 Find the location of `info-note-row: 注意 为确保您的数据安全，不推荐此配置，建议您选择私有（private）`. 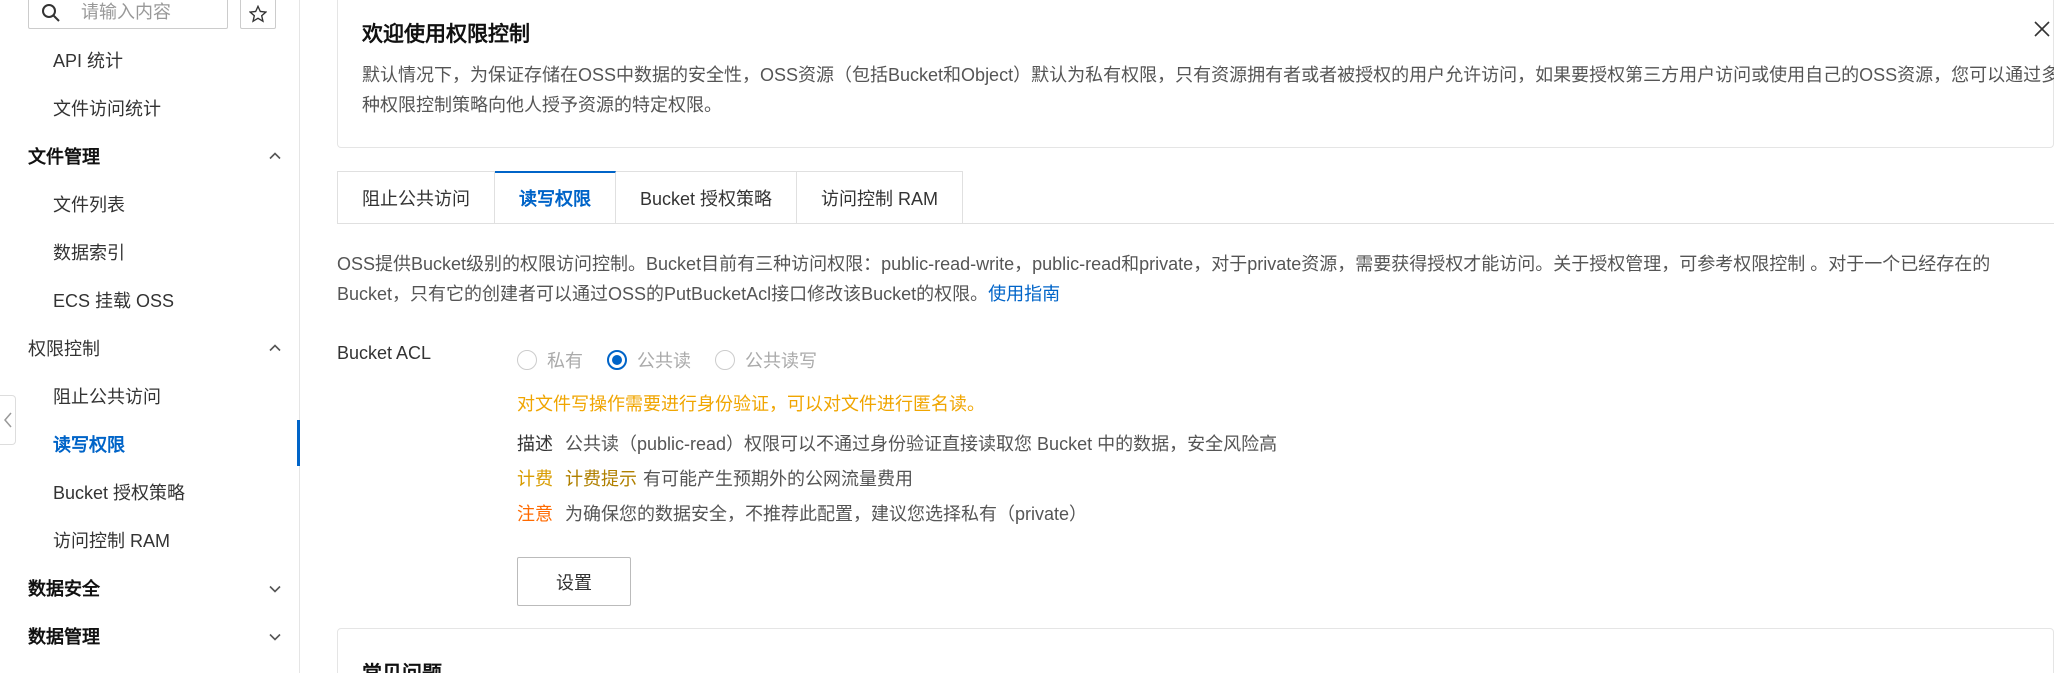

info-note-row: 注意 为确保您的数据安全，不推荐此配置，建议您选择私有（private） is located at coordinates (802, 514).